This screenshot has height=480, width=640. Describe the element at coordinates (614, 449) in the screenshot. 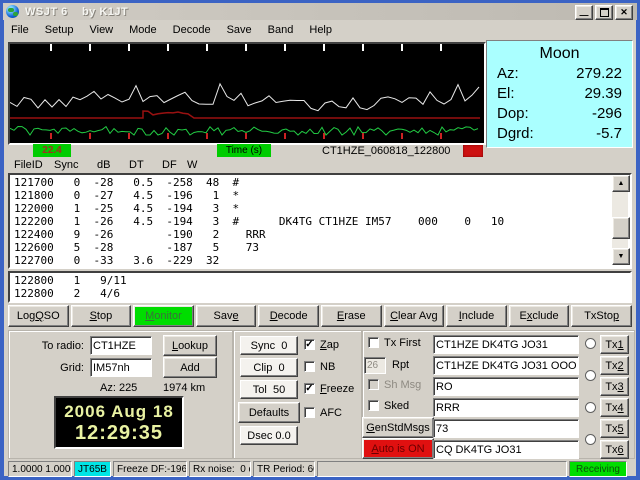

I see `tx6-button: Tx 6` at that location.